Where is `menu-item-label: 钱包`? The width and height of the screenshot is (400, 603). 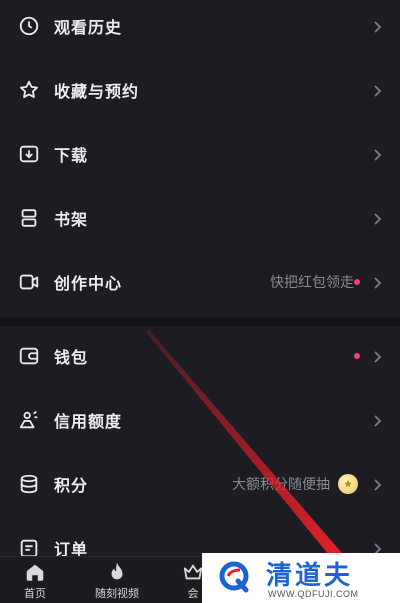 menu-item-label: 钱包 is located at coordinates (71, 357).